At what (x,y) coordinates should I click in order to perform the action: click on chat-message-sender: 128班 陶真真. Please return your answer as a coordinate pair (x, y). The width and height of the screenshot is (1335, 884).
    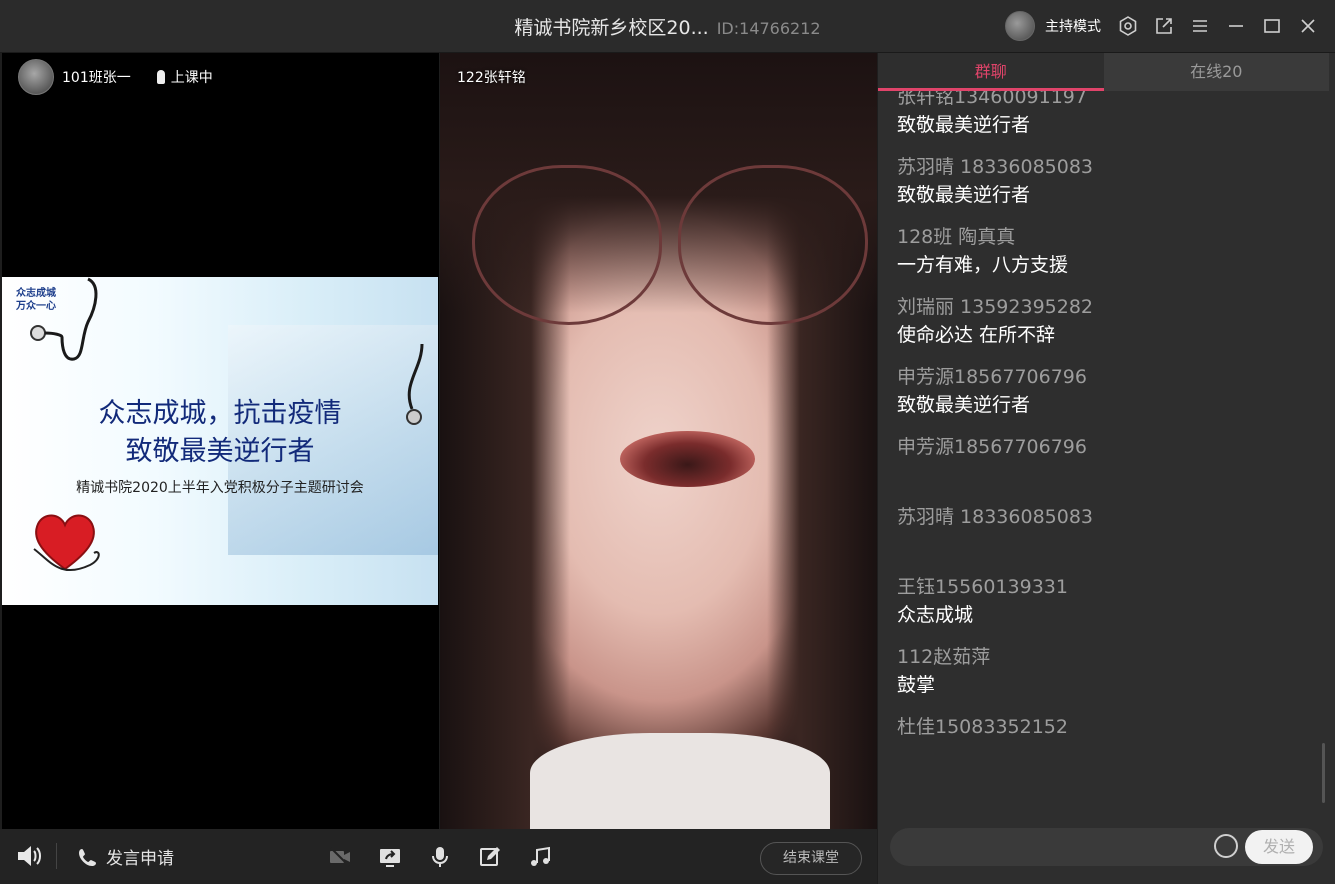
    Looking at the image, I should click on (956, 237).